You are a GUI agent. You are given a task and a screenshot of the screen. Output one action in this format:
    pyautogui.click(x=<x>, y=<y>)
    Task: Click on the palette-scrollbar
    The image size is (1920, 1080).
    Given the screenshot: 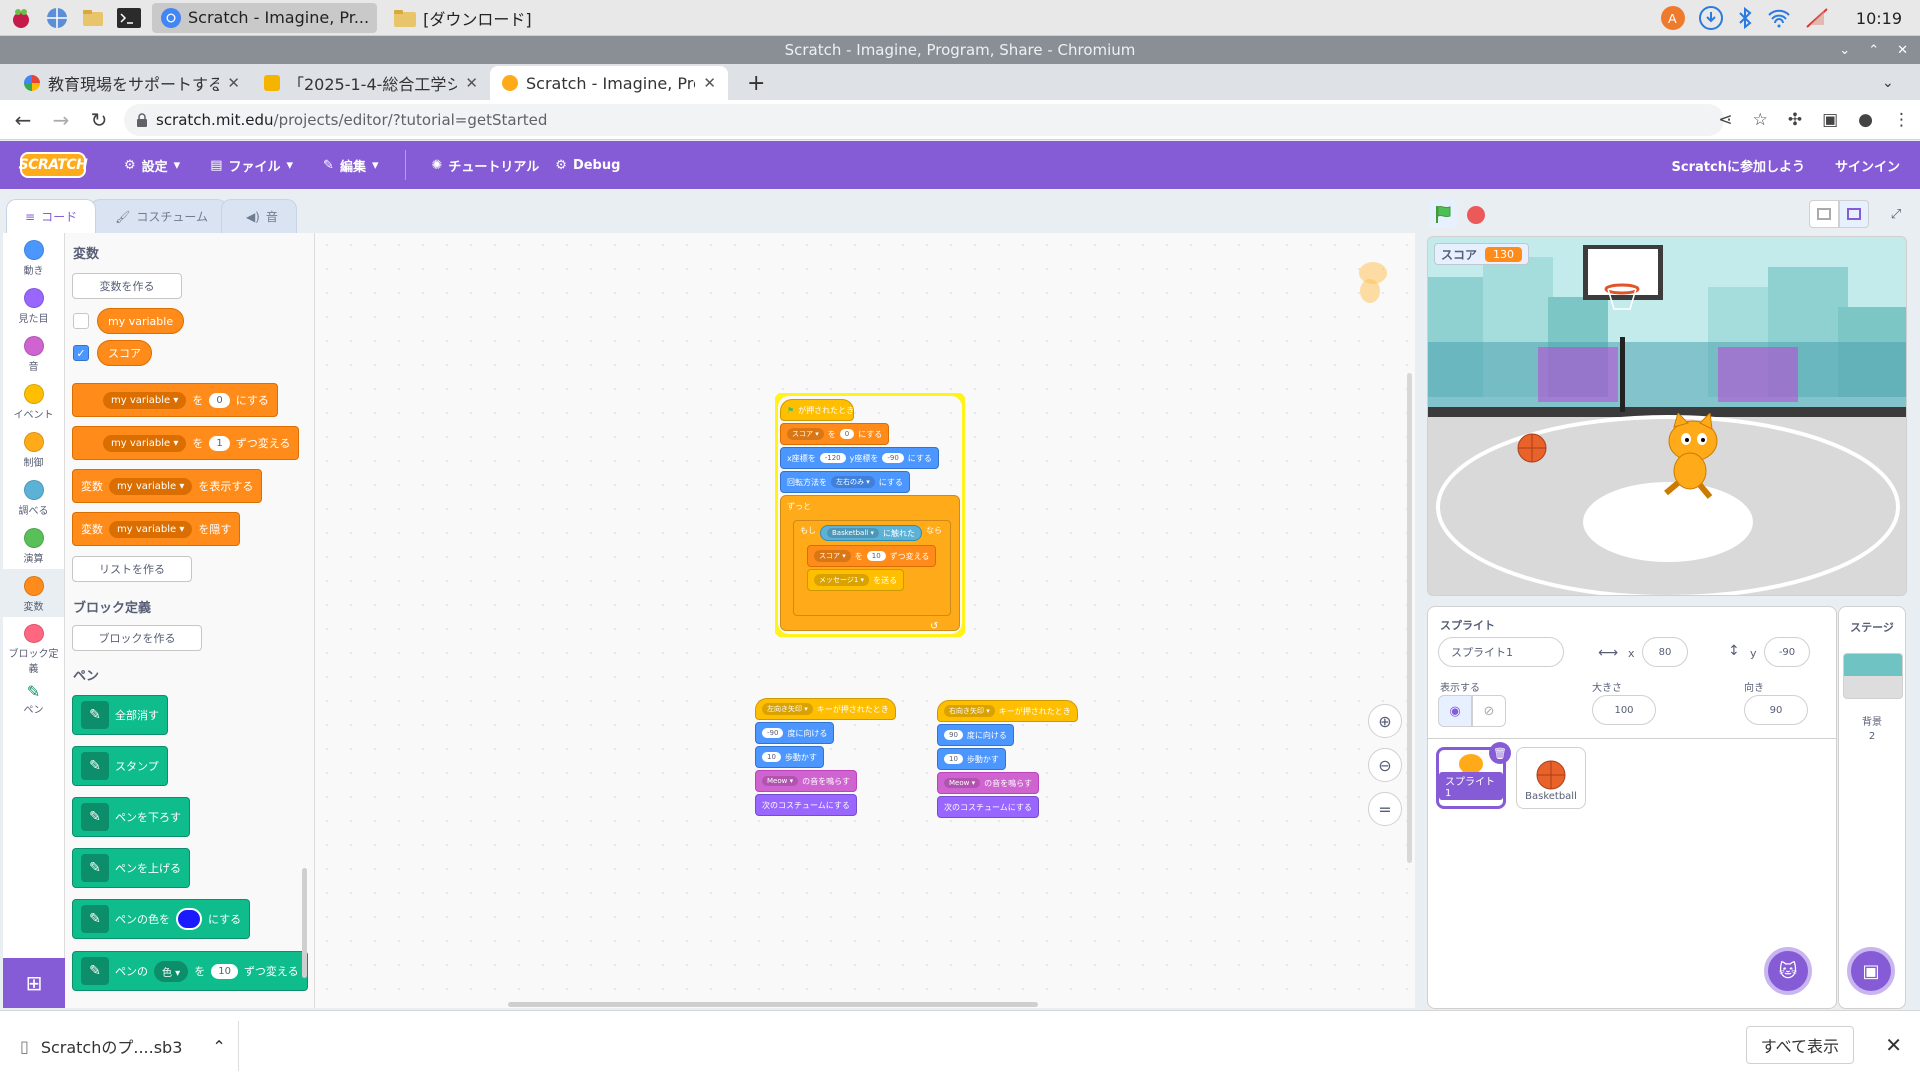 What is the action you would take?
    pyautogui.click(x=304, y=923)
    